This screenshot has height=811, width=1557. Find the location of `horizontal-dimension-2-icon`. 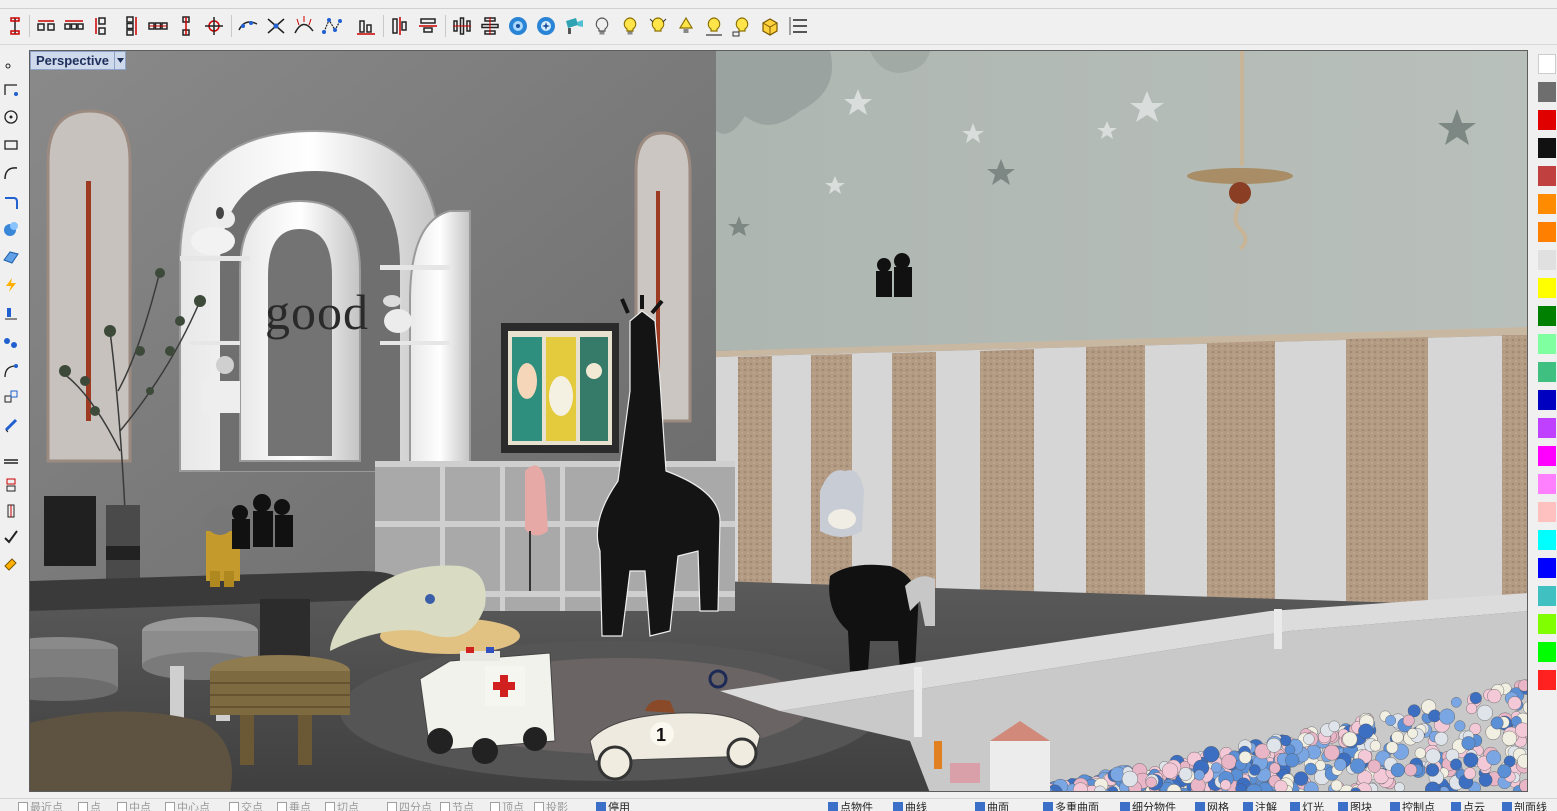

horizontal-dimension-2-icon is located at coordinates (74, 26).